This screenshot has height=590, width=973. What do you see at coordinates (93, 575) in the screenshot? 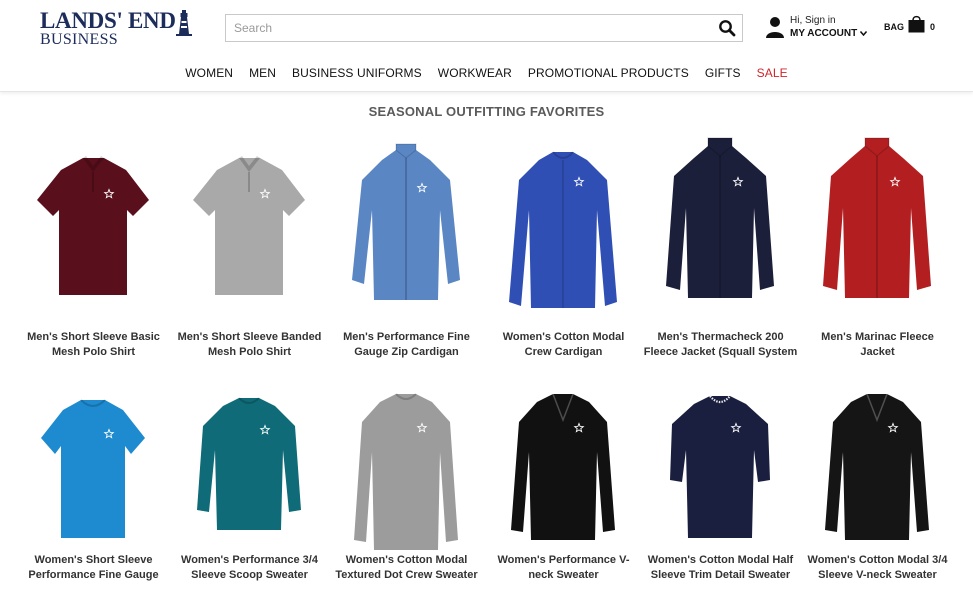
I see `product-name-line2: Performance Fine Gauge` at bounding box center [93, 575].